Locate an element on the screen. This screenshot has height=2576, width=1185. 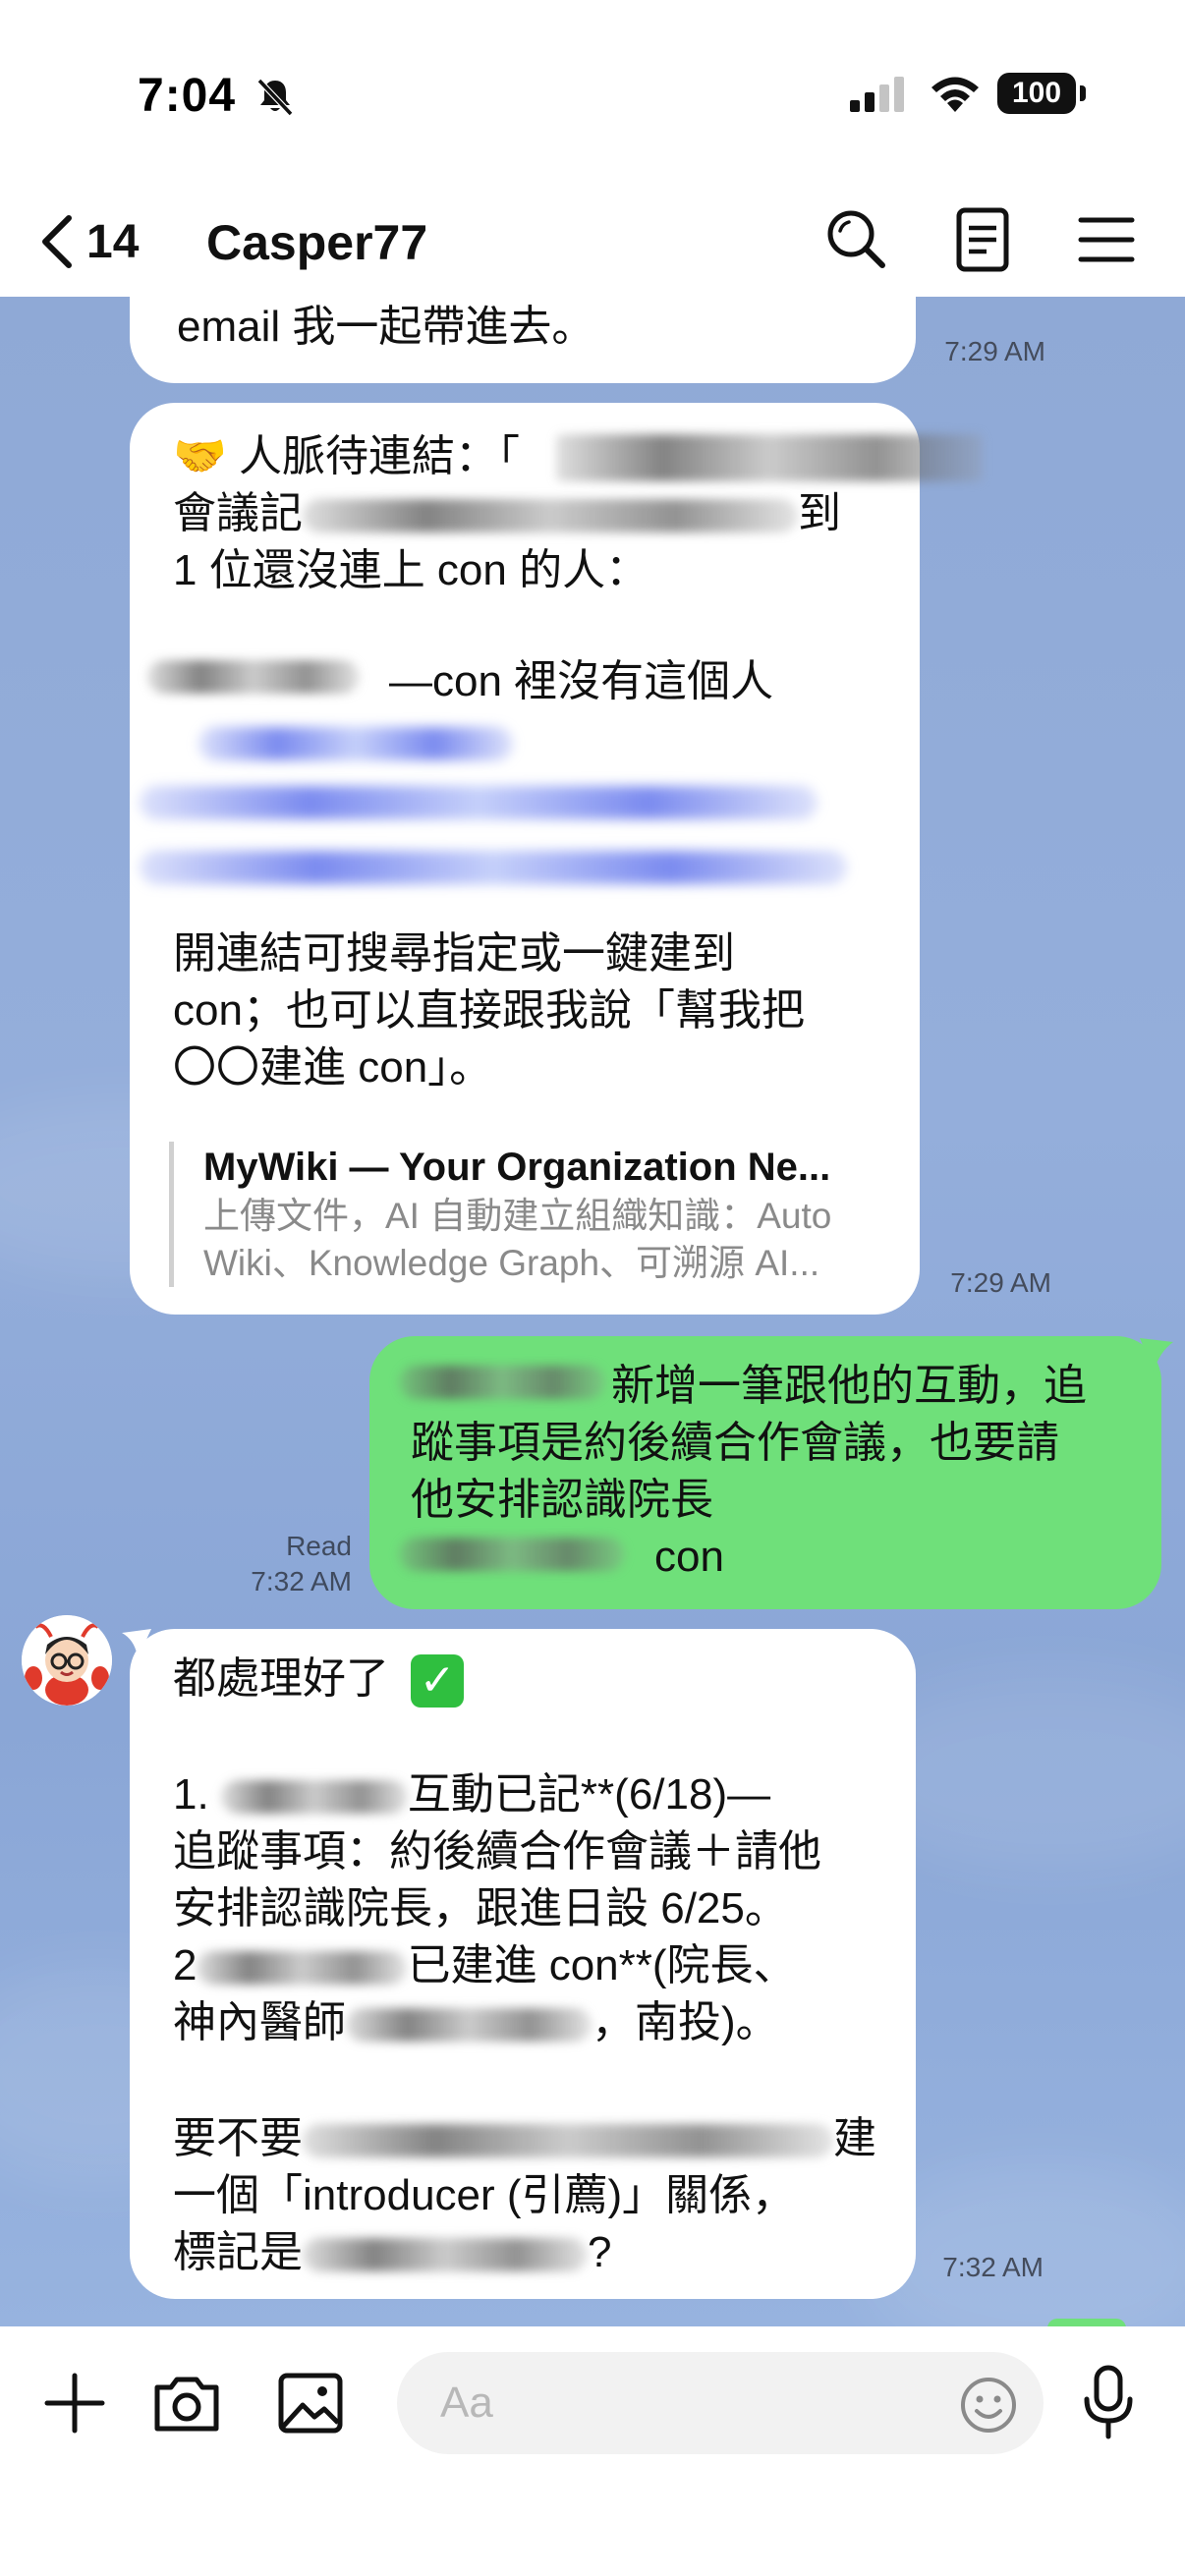
back-chevron-icon is located at coordinates (57, 241).